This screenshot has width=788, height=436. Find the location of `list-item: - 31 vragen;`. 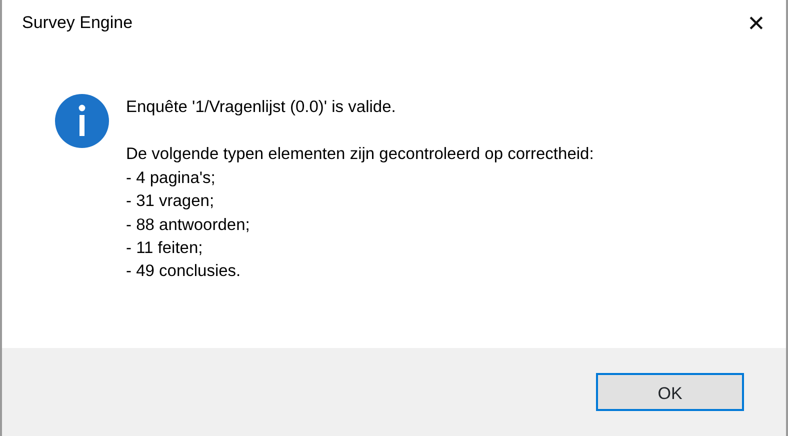

list-item: - 31 vragen; is located at coordinates (171, 201).